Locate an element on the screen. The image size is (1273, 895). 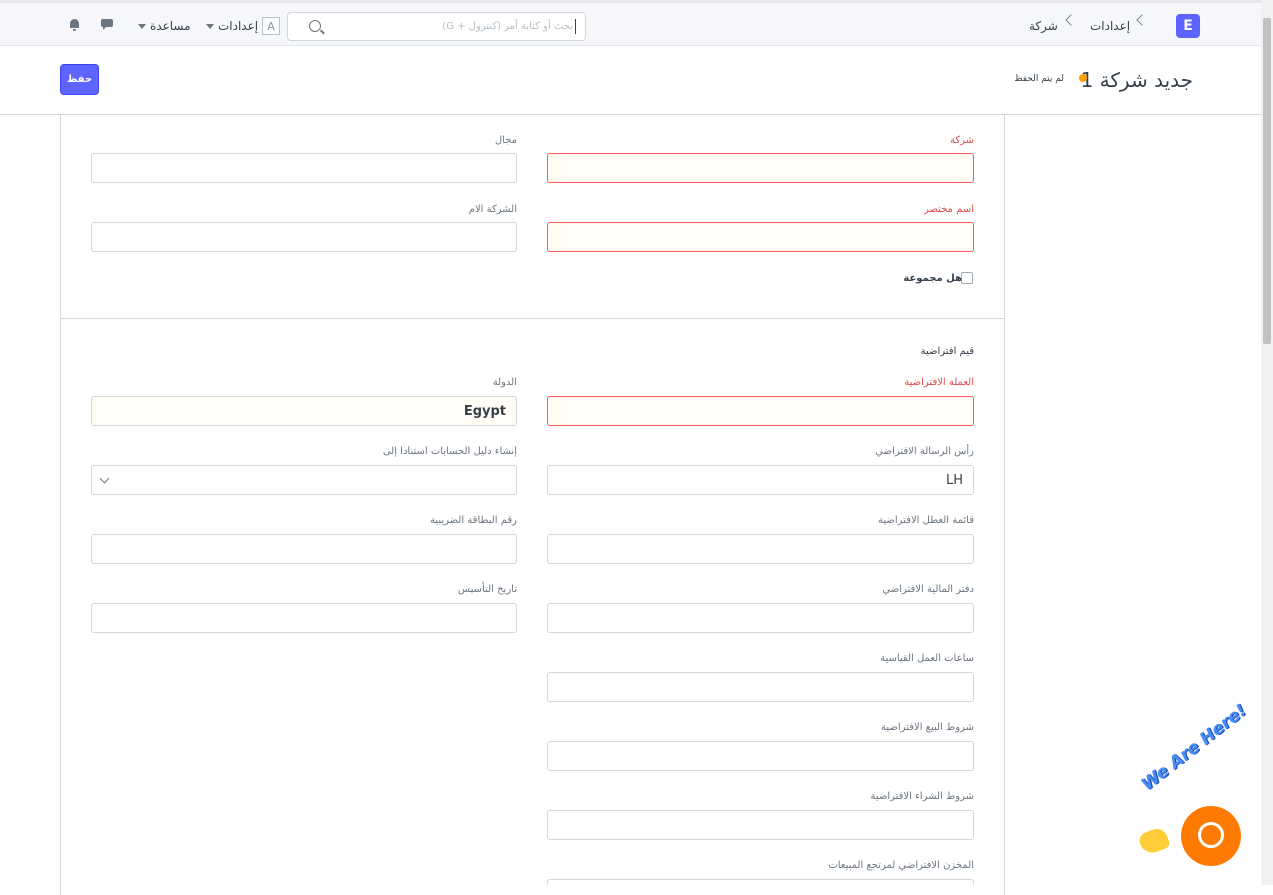
holiday-list-field is located at coordinates (760, 549).